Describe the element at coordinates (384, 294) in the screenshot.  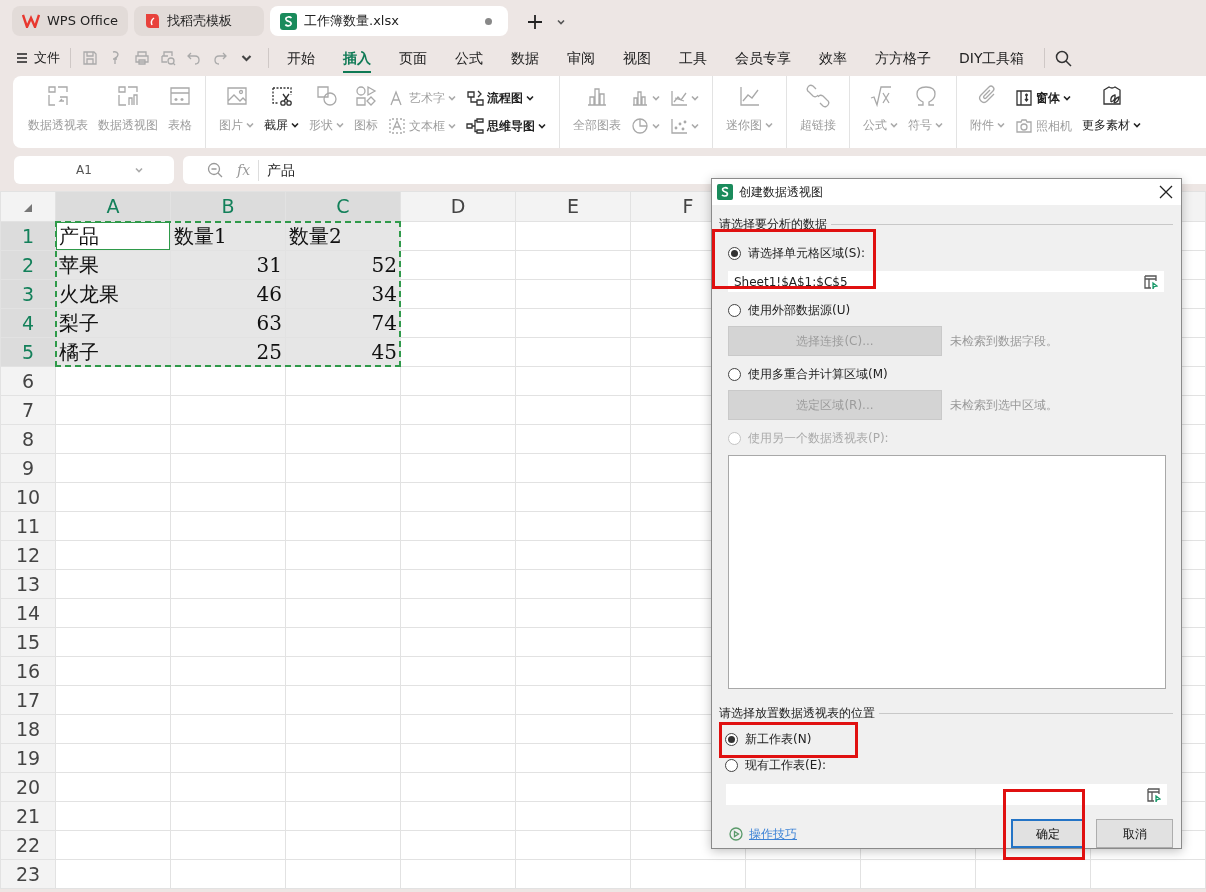
I see `cell-text: 34` at that location.